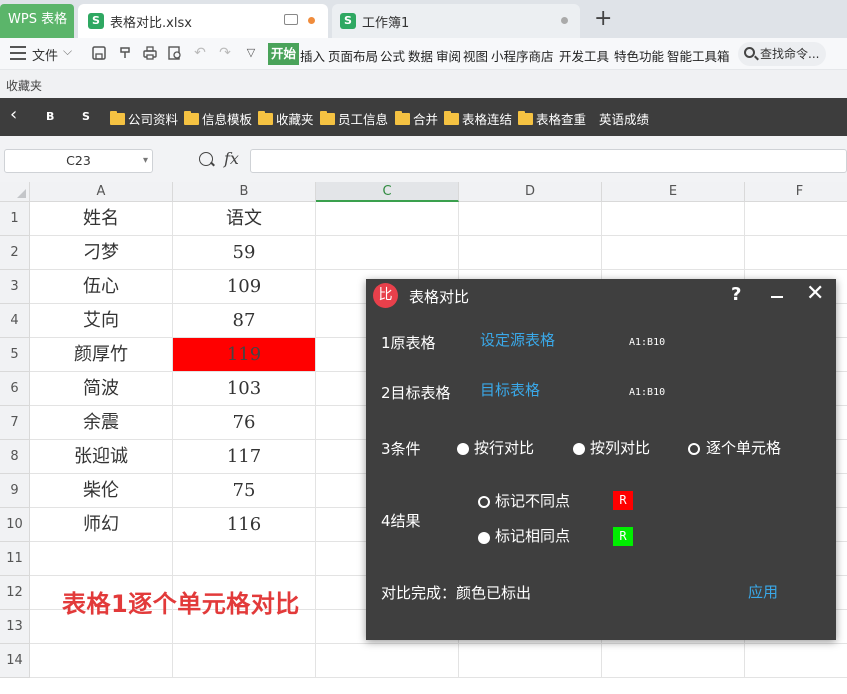  I want to click on cell-e1, so click(673, 219).